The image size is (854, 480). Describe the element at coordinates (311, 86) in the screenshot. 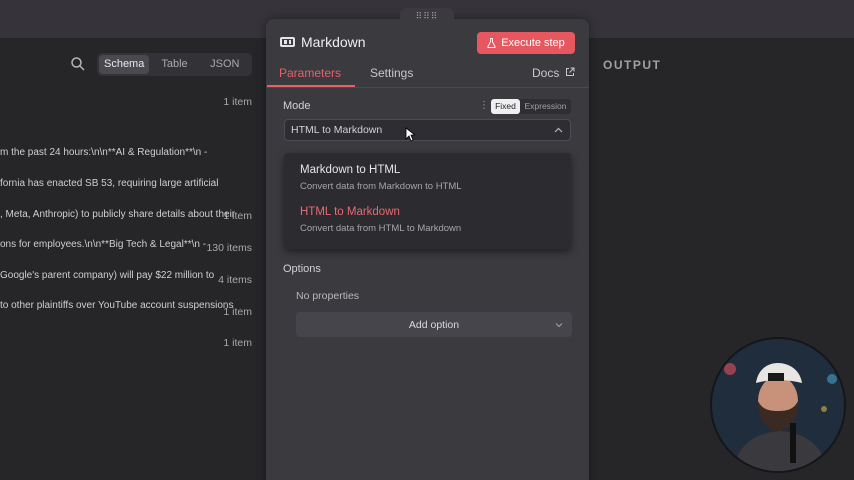

I see `active-tab-indicator` at that location.